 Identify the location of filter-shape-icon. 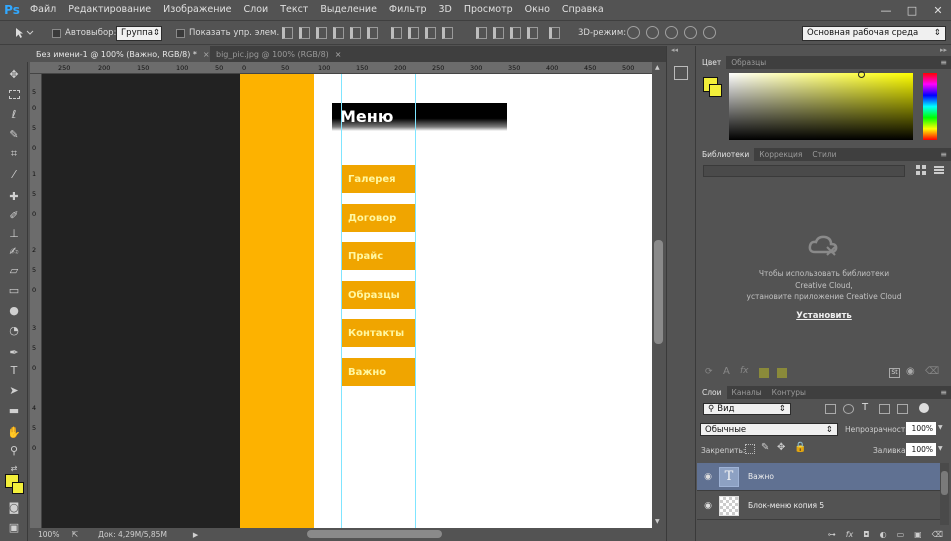
(884, 409).